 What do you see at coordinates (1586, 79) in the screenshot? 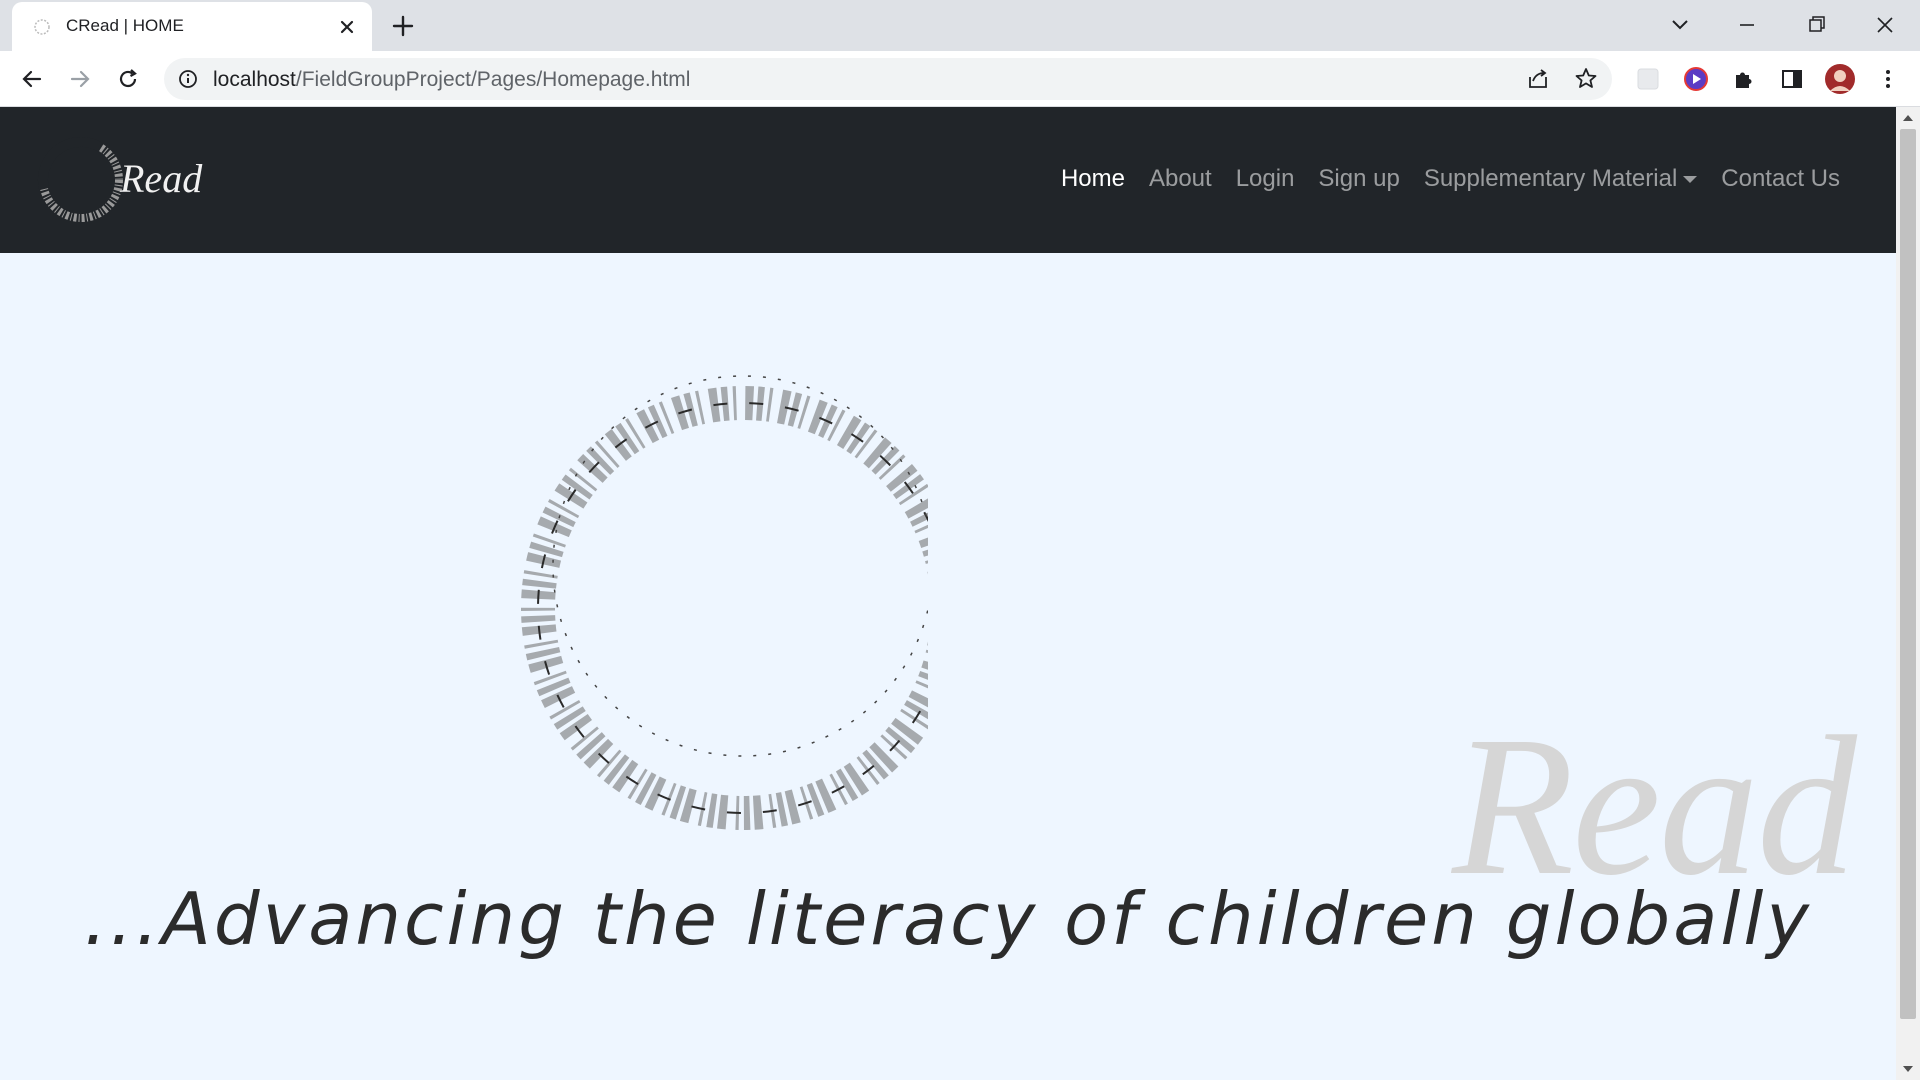
I see `bookmark-star-icon` at bounding box center [1586, 79].